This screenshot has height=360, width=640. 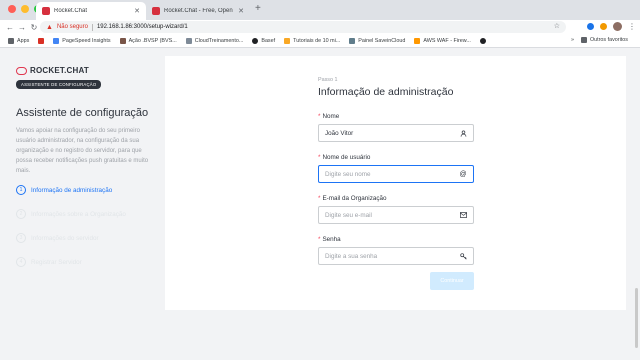 What do you see at coordinates (329, 116) in the screenshot?
I see `field-label: * Nome` at bounding box center [329, 116].